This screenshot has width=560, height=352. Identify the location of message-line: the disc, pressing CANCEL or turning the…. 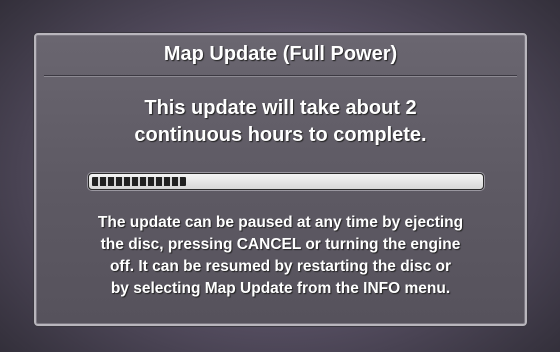
(280, 244).